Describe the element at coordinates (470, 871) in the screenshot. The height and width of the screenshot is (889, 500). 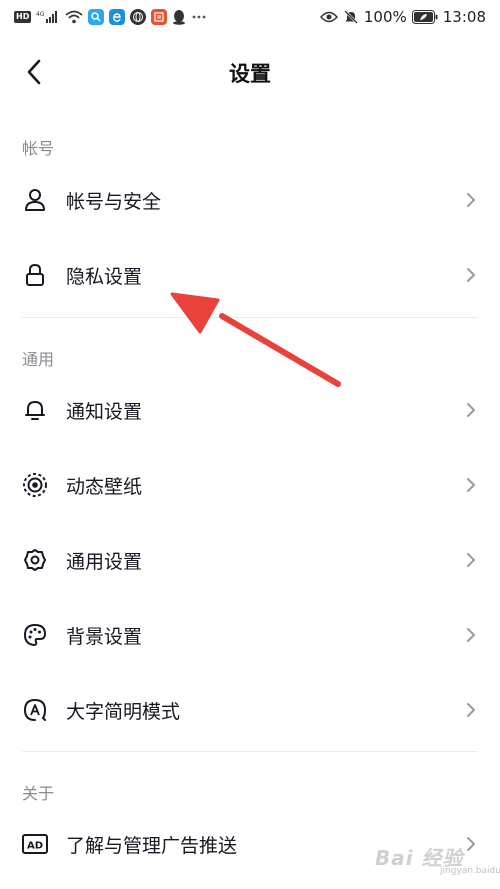
I see `watermark-url: jingyan.baidu.com` at that location.